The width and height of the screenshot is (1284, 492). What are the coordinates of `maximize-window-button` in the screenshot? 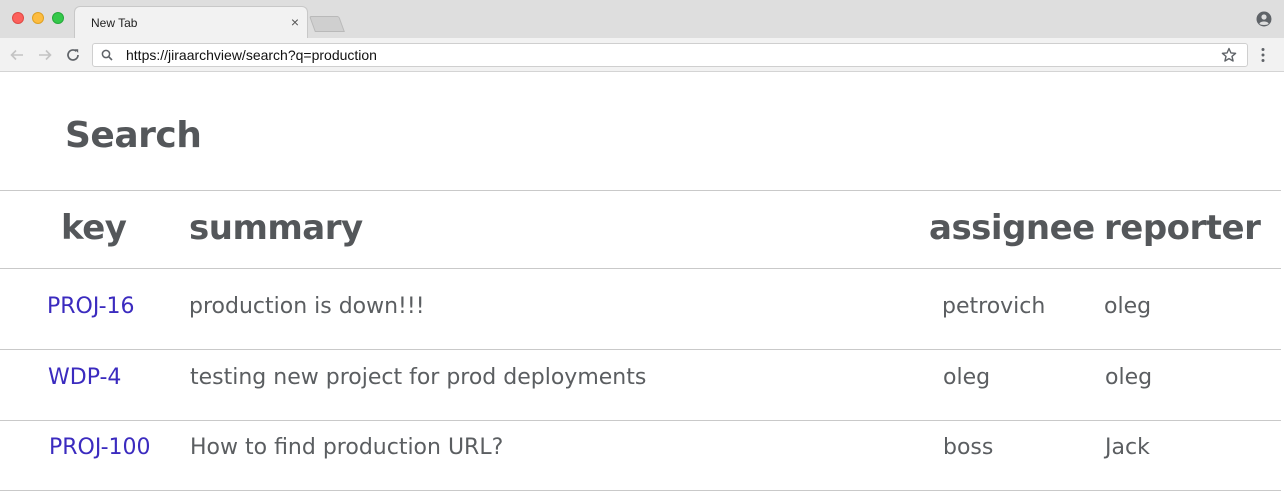 It's located at (58, 18).